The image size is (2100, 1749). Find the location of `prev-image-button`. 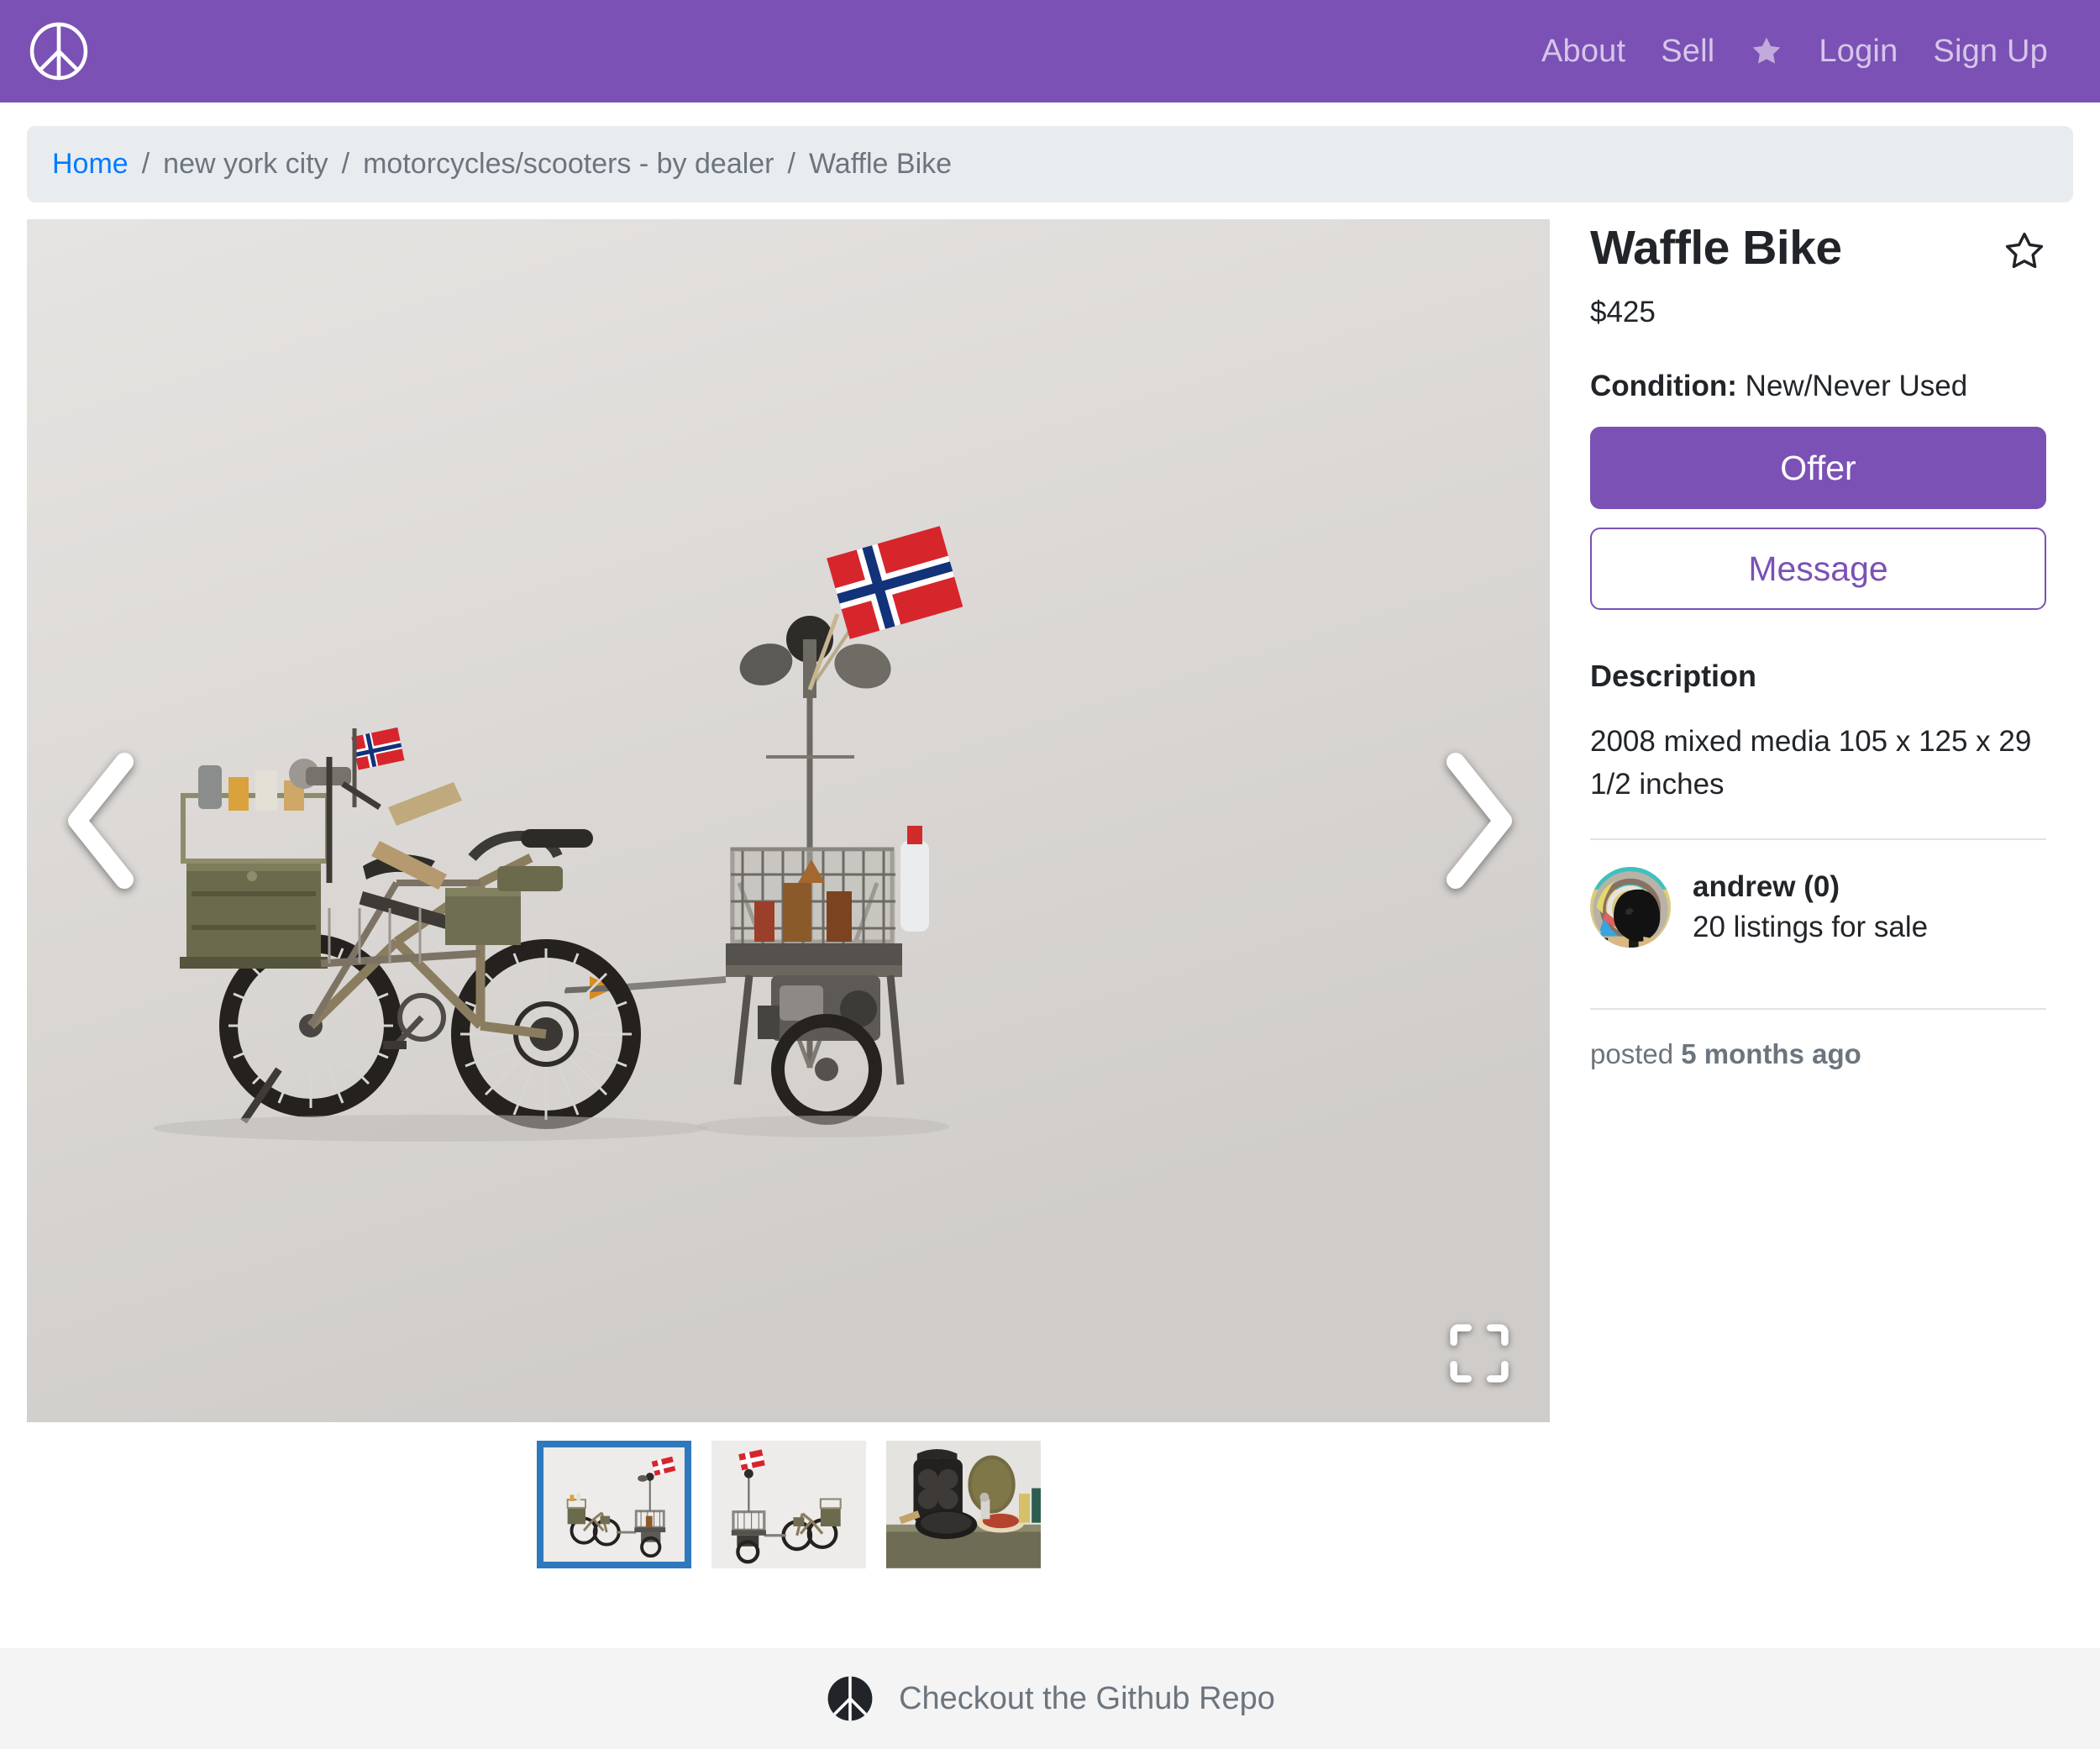

prev-image-button is located at coordinates (100, 821).